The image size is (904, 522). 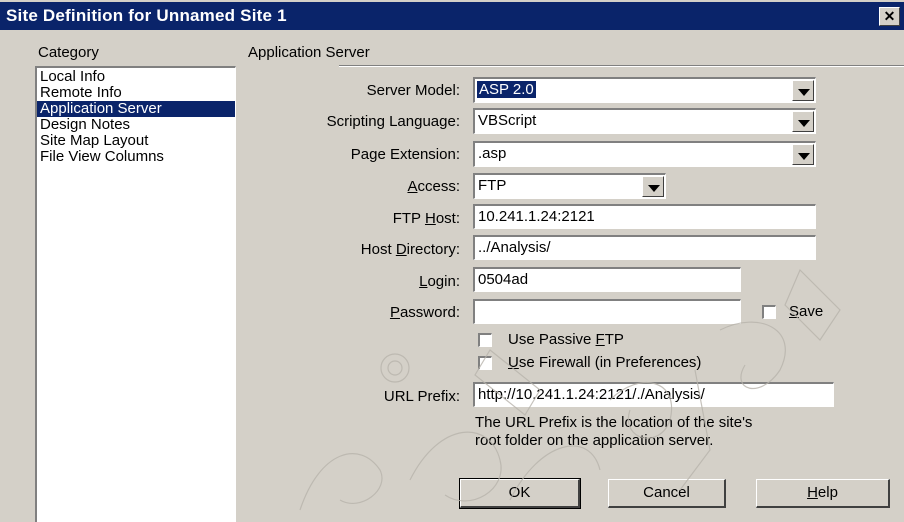 I want to click on ftp-host-label-pre: FTP, so click(x=408, y=218).